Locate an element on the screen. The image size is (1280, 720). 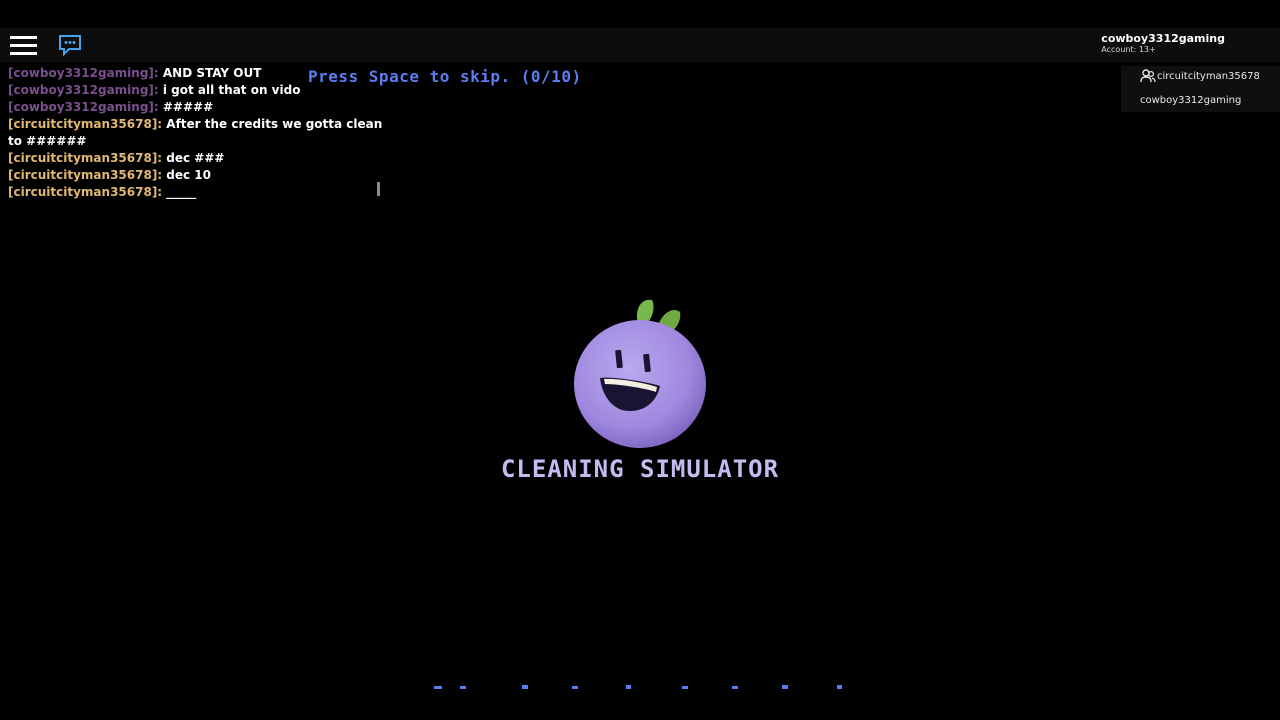
account-info: cowboy3312gaming Account: 13+ is located at coordinates (1163, 44).